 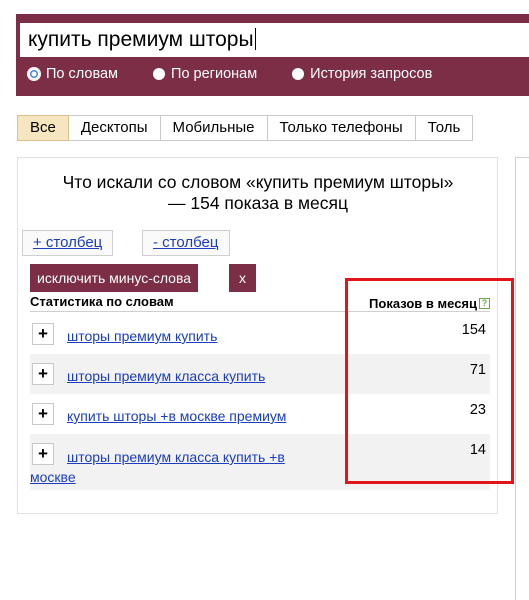 I want to click on radio-selected-icon, so click(x=34, y=74).